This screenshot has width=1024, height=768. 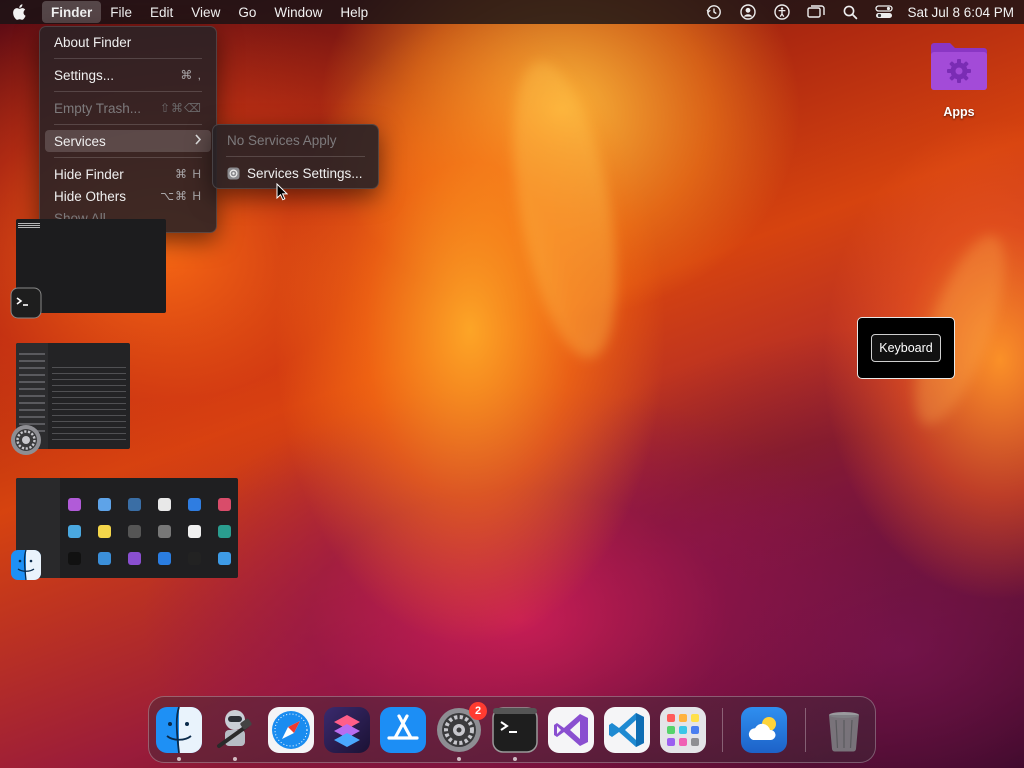 I want to click on menu-item-about-finder: About Finder, so click(x=128, y=42).